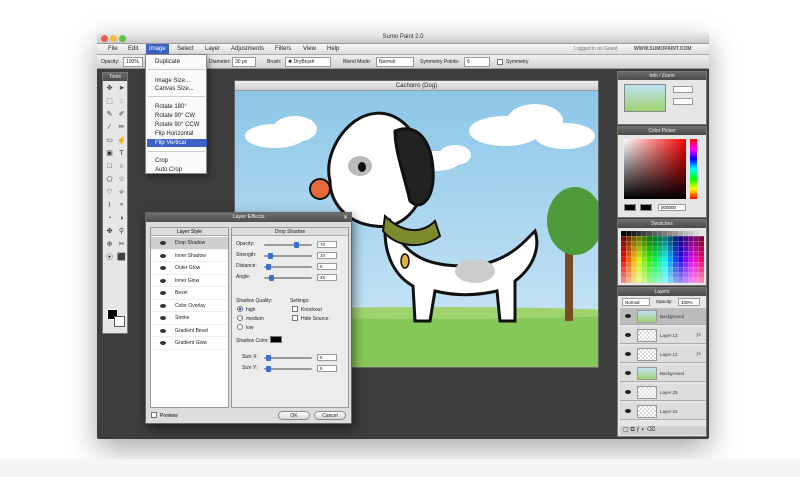 The height and width of the screenshot is (477, 800). What do you see at coordinates (327, 255) in the screenshot?
I see `param-value-input: 10` at bounding box center [327, 255].